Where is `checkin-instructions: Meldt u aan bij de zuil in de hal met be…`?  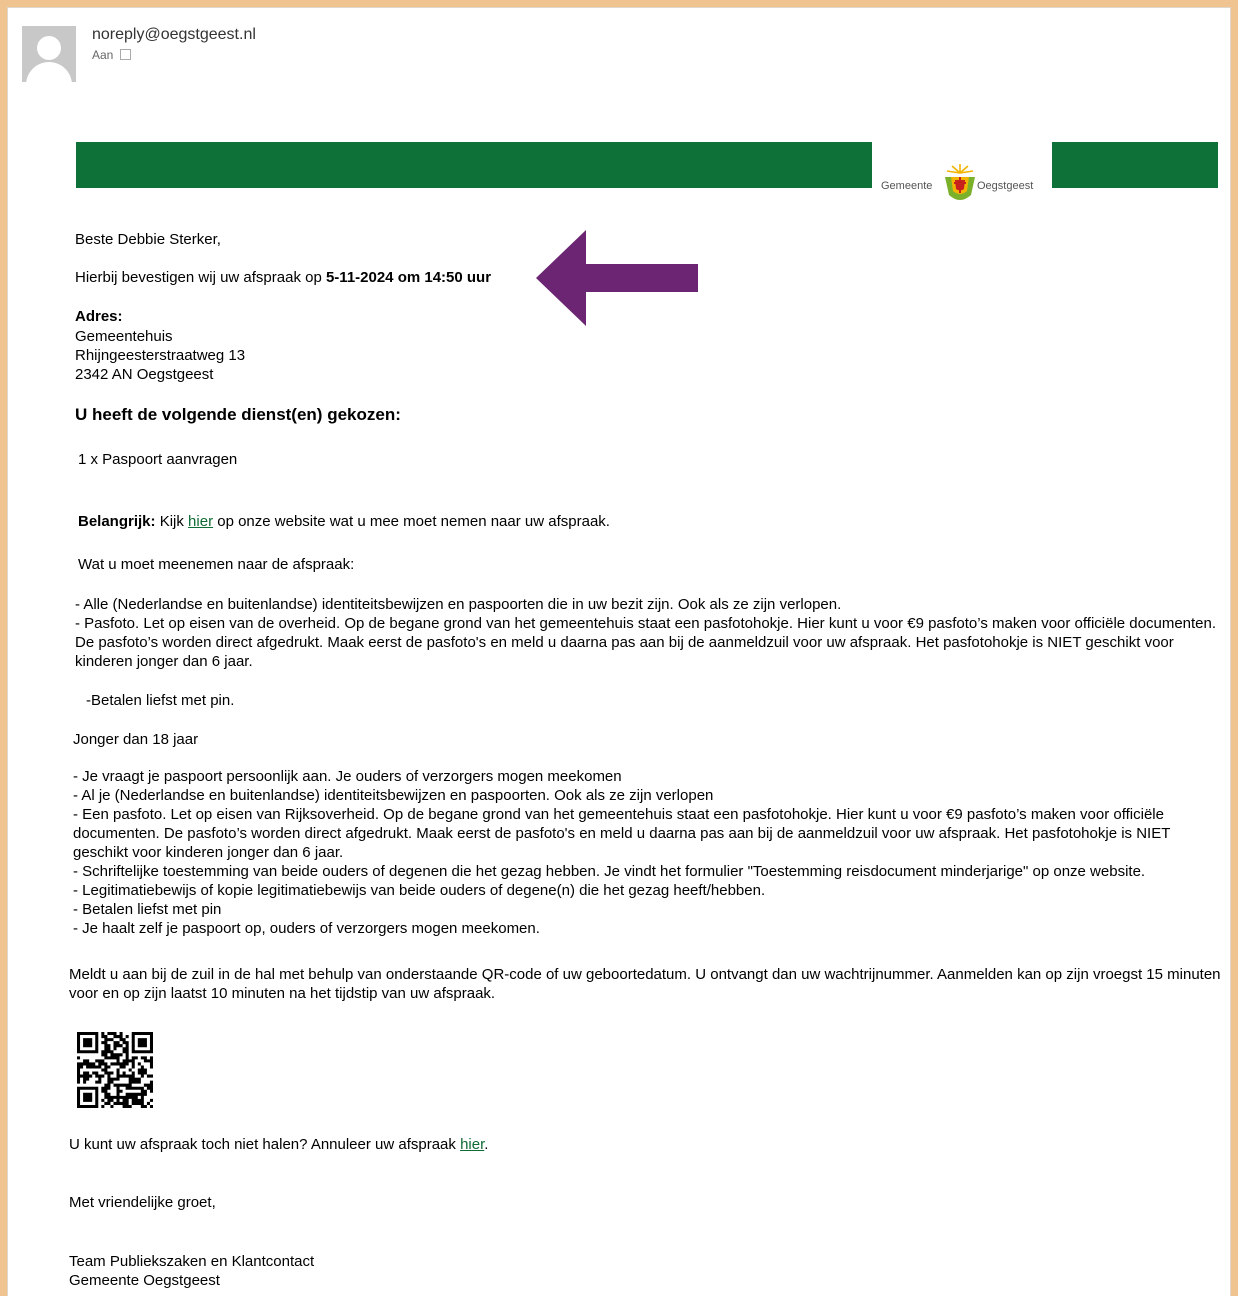
checkin-instructions: Meldt u aan bij de zuil in de hal met be… is located at coordinates (645, 984).